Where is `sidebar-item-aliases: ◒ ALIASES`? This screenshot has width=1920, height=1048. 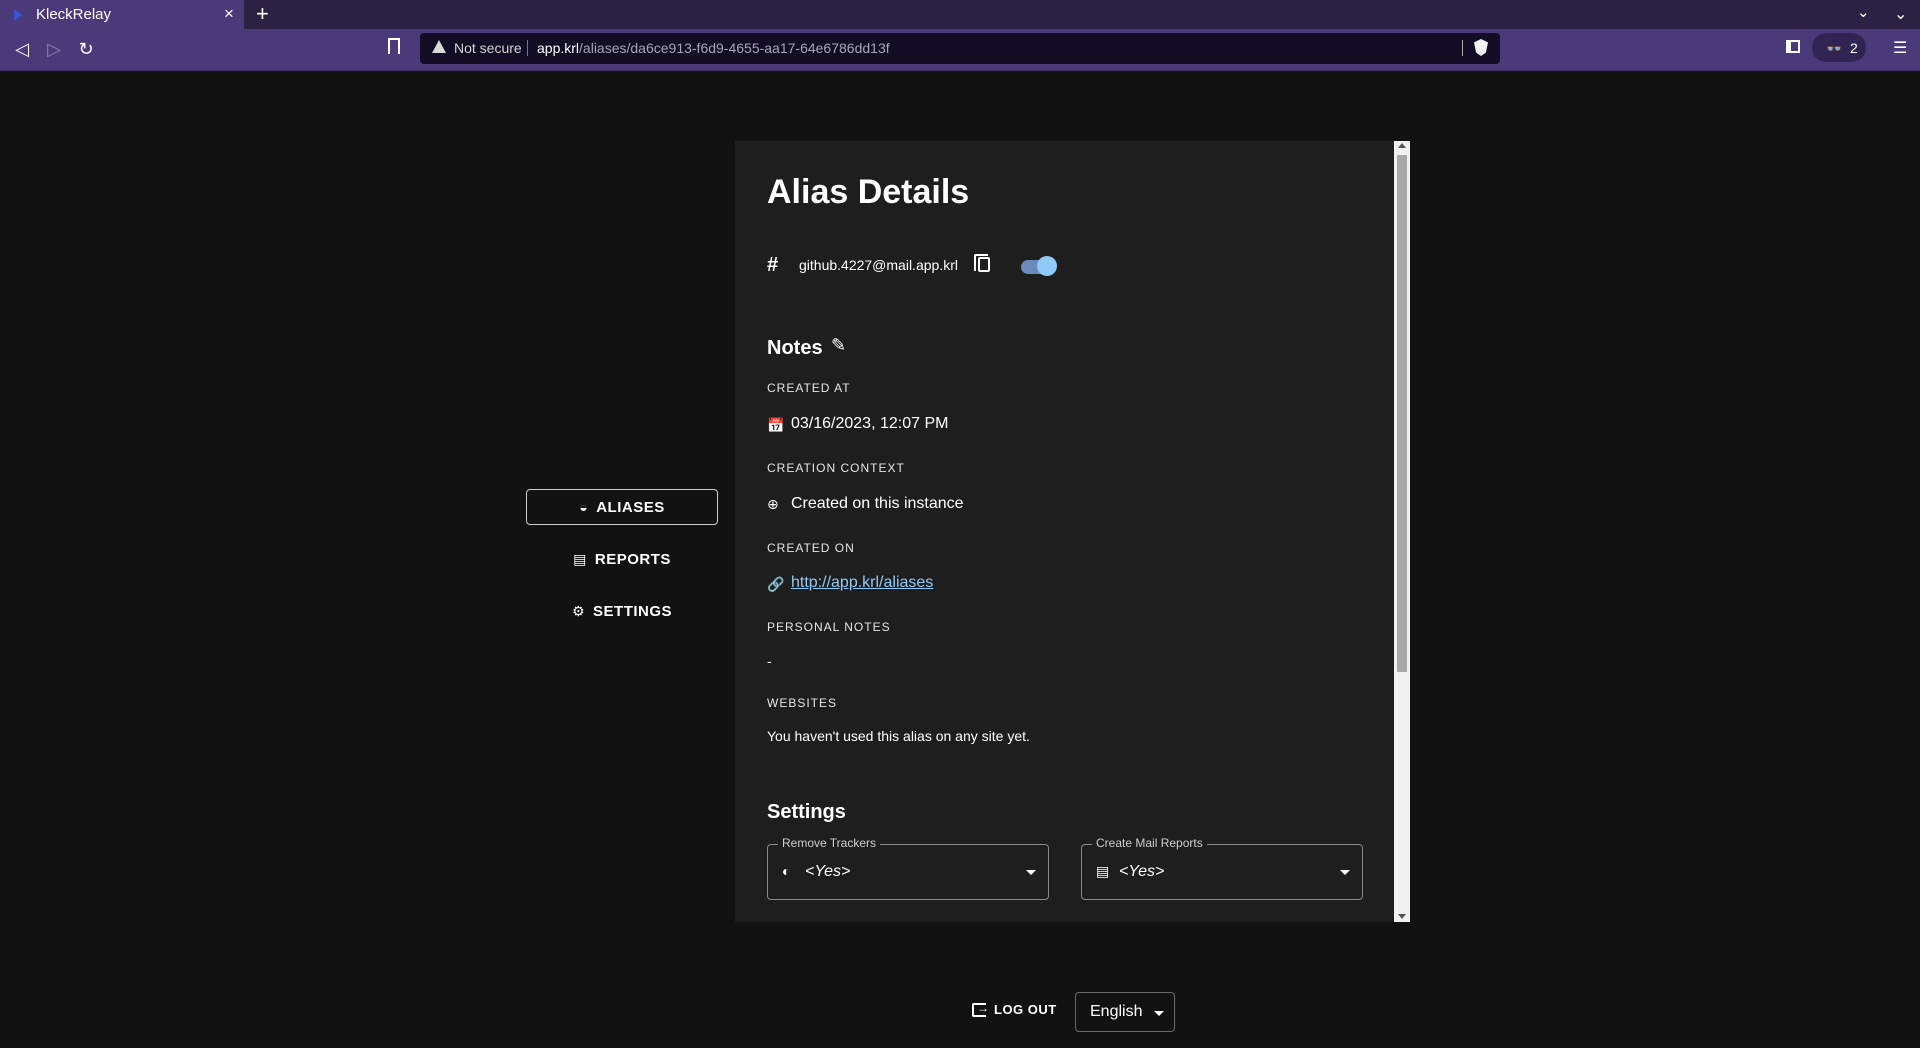
sidebar-item-aliases: ◒ ALIASES is located at coordinates (622, 507).